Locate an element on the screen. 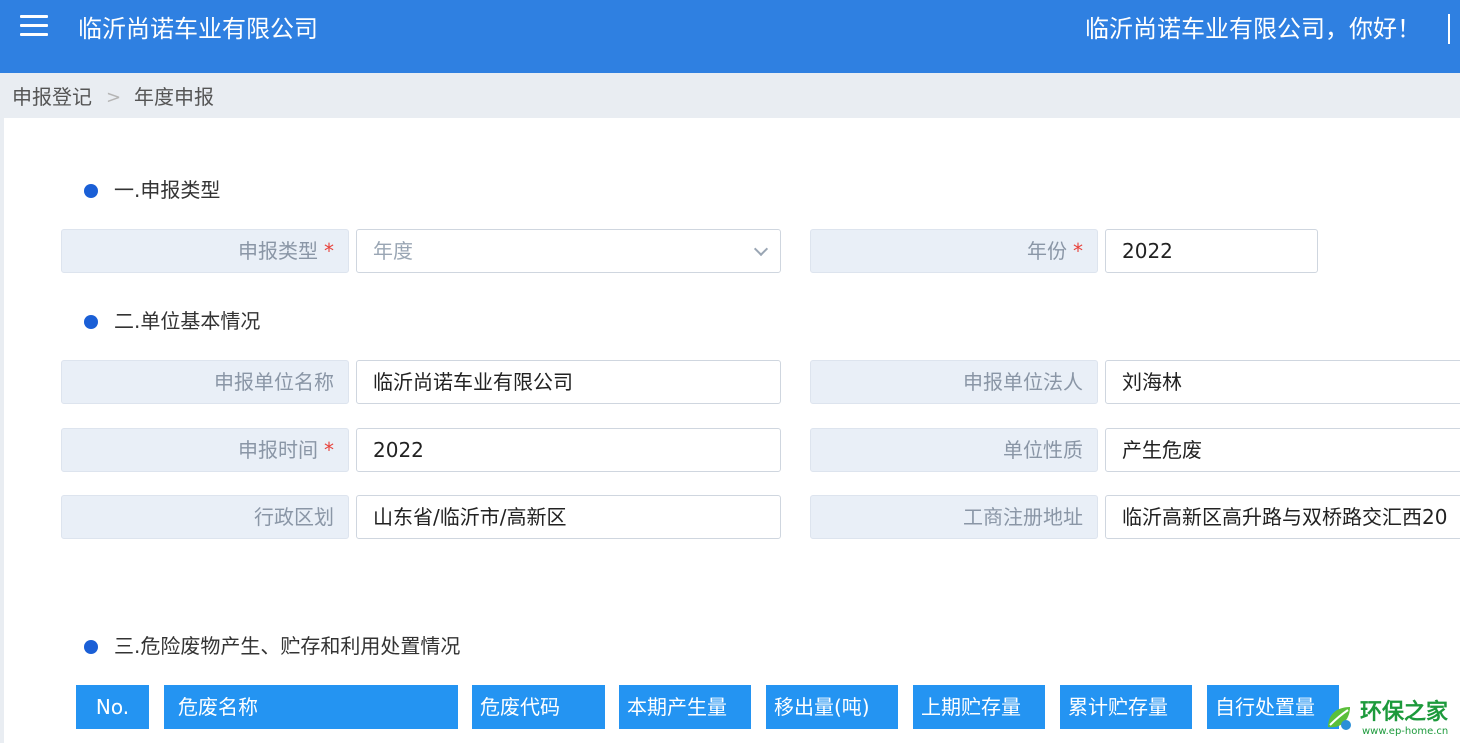  table-header-transfer-out: 移出量(吨) is located at coordinates (832, 707).